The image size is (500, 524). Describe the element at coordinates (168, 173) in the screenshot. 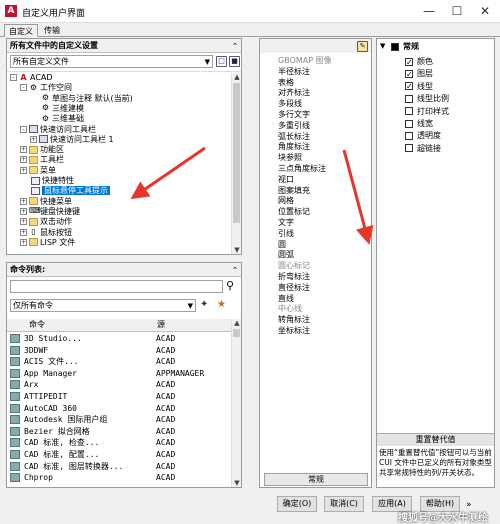

I see `red-arrow-left` at that location.